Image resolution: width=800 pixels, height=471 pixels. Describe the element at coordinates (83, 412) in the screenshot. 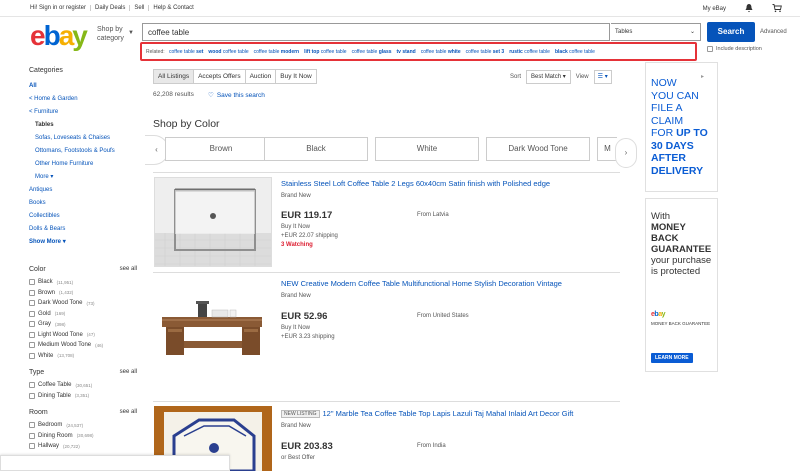

I see `room-filter-heading: Room see all` at that location.